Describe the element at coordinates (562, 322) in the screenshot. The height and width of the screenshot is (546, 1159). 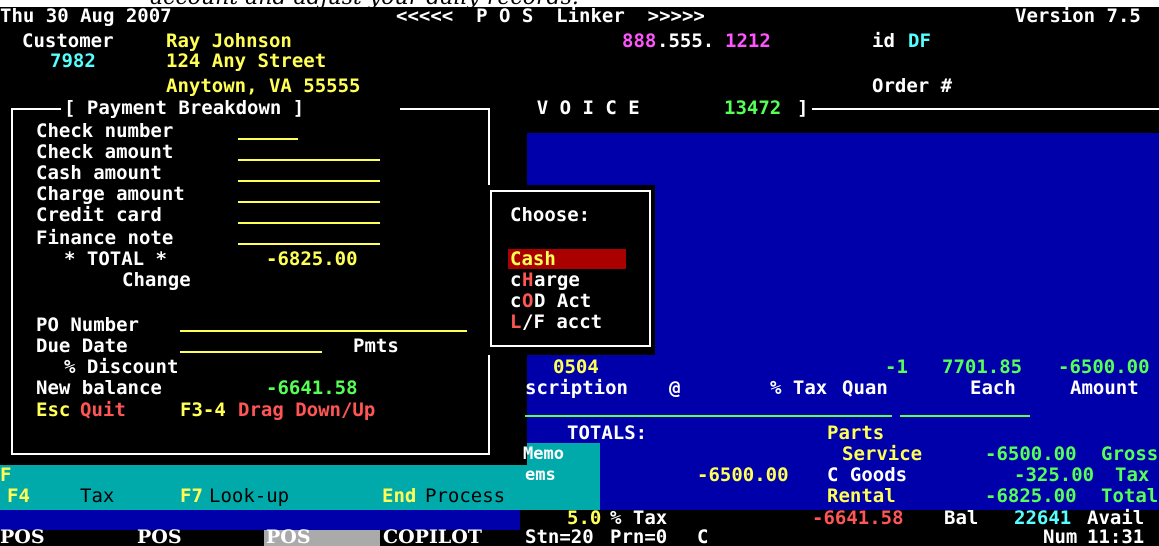
I see `option-lf-post: /F acct` at that location.